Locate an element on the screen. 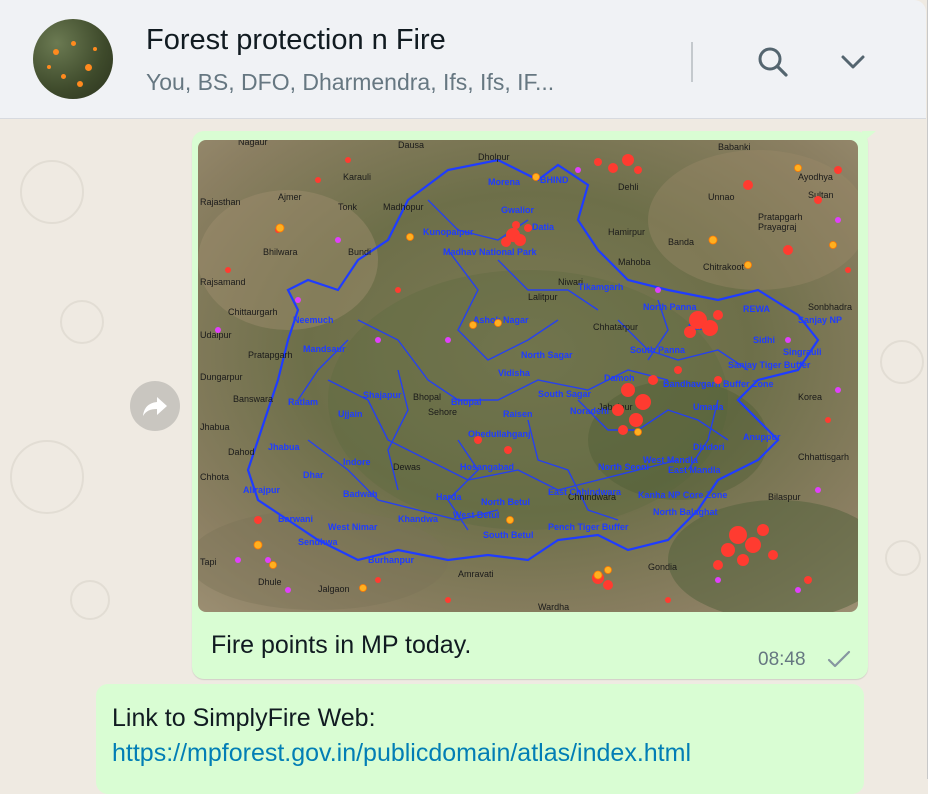 The width and height of the screenshot is (928, 794). svg-text: Bilaspur is located at coordinates (784, 497).